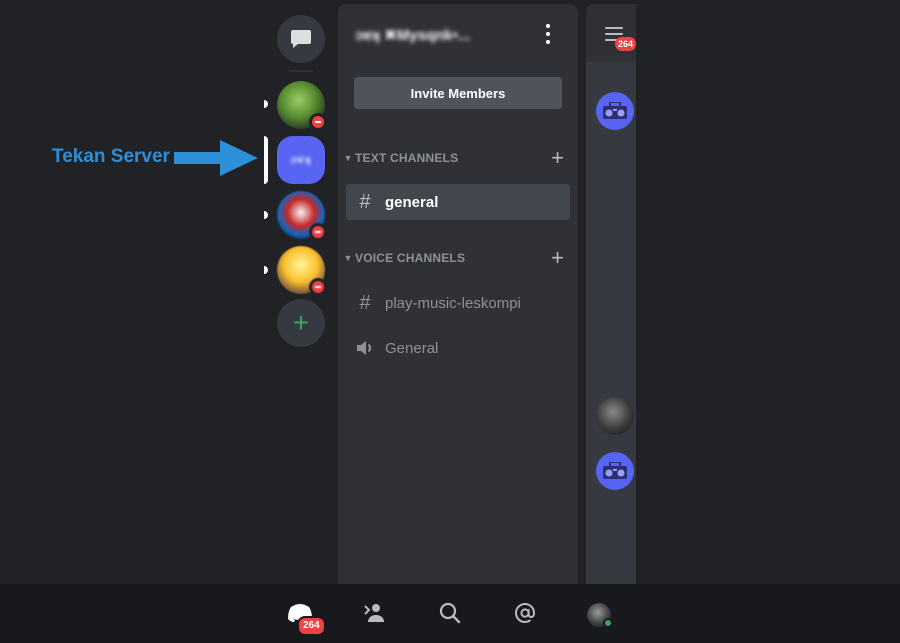  Describe the element at coordinates (608, 623) in the screenshot. I see `online-status-icon` at that location.